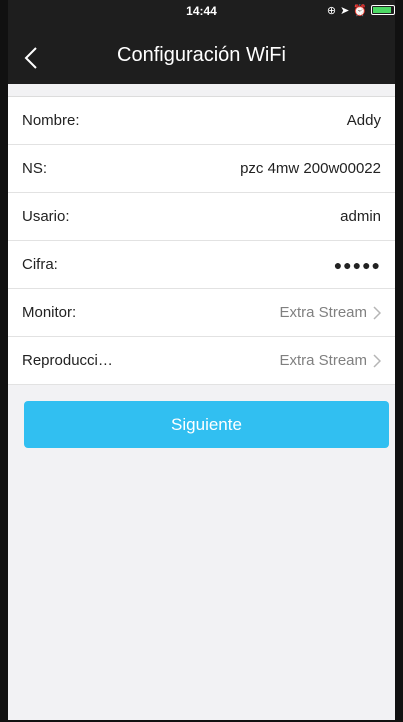 This screenshot has height=722, width=403. I want to click on row-ns: NS: pzc 4mw 200w00022, so click(201, 169).